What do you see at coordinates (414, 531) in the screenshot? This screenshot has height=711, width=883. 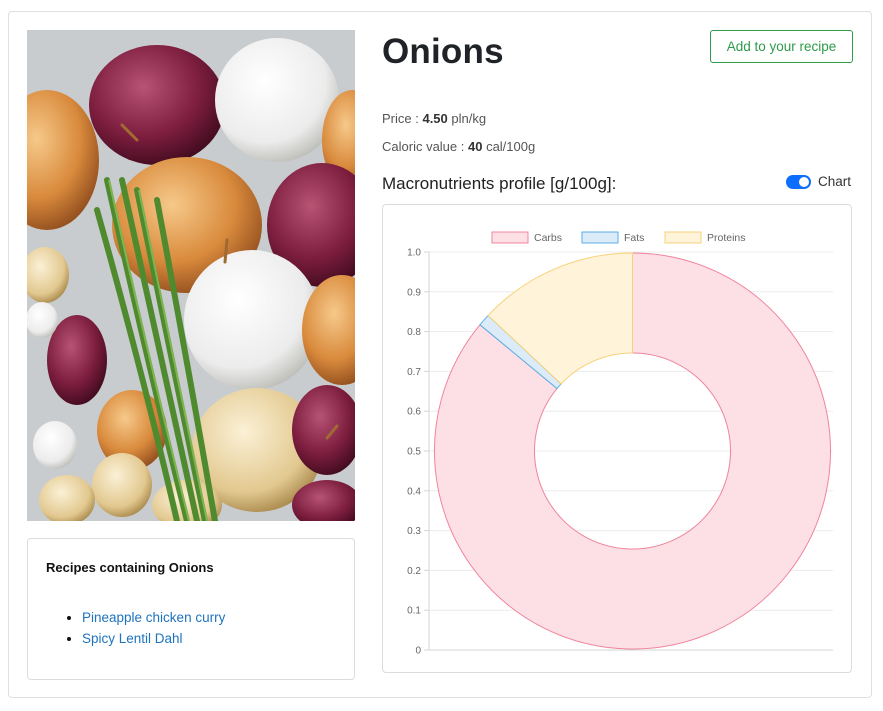 I see `y-tick-label: 0.3` at bounding box center [414, 531].